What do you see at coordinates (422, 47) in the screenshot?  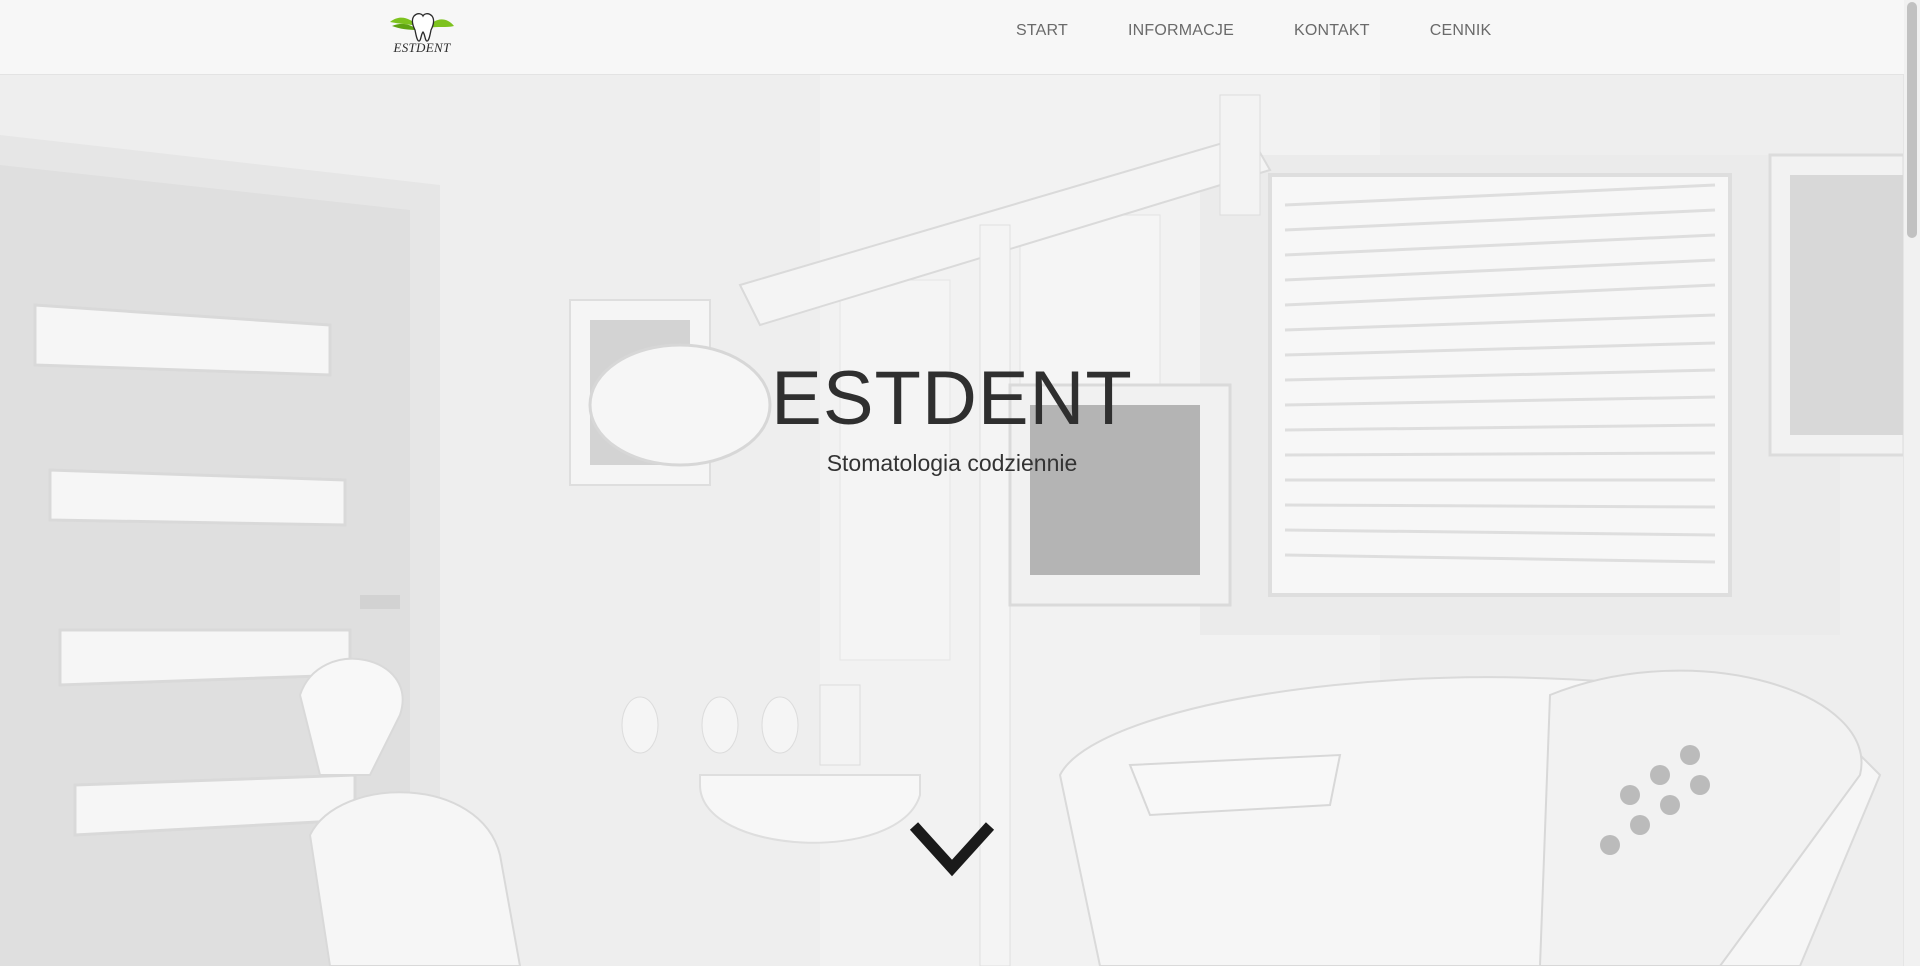 I see `logo-text: ESTDENT` at bounding box center [422, 47].